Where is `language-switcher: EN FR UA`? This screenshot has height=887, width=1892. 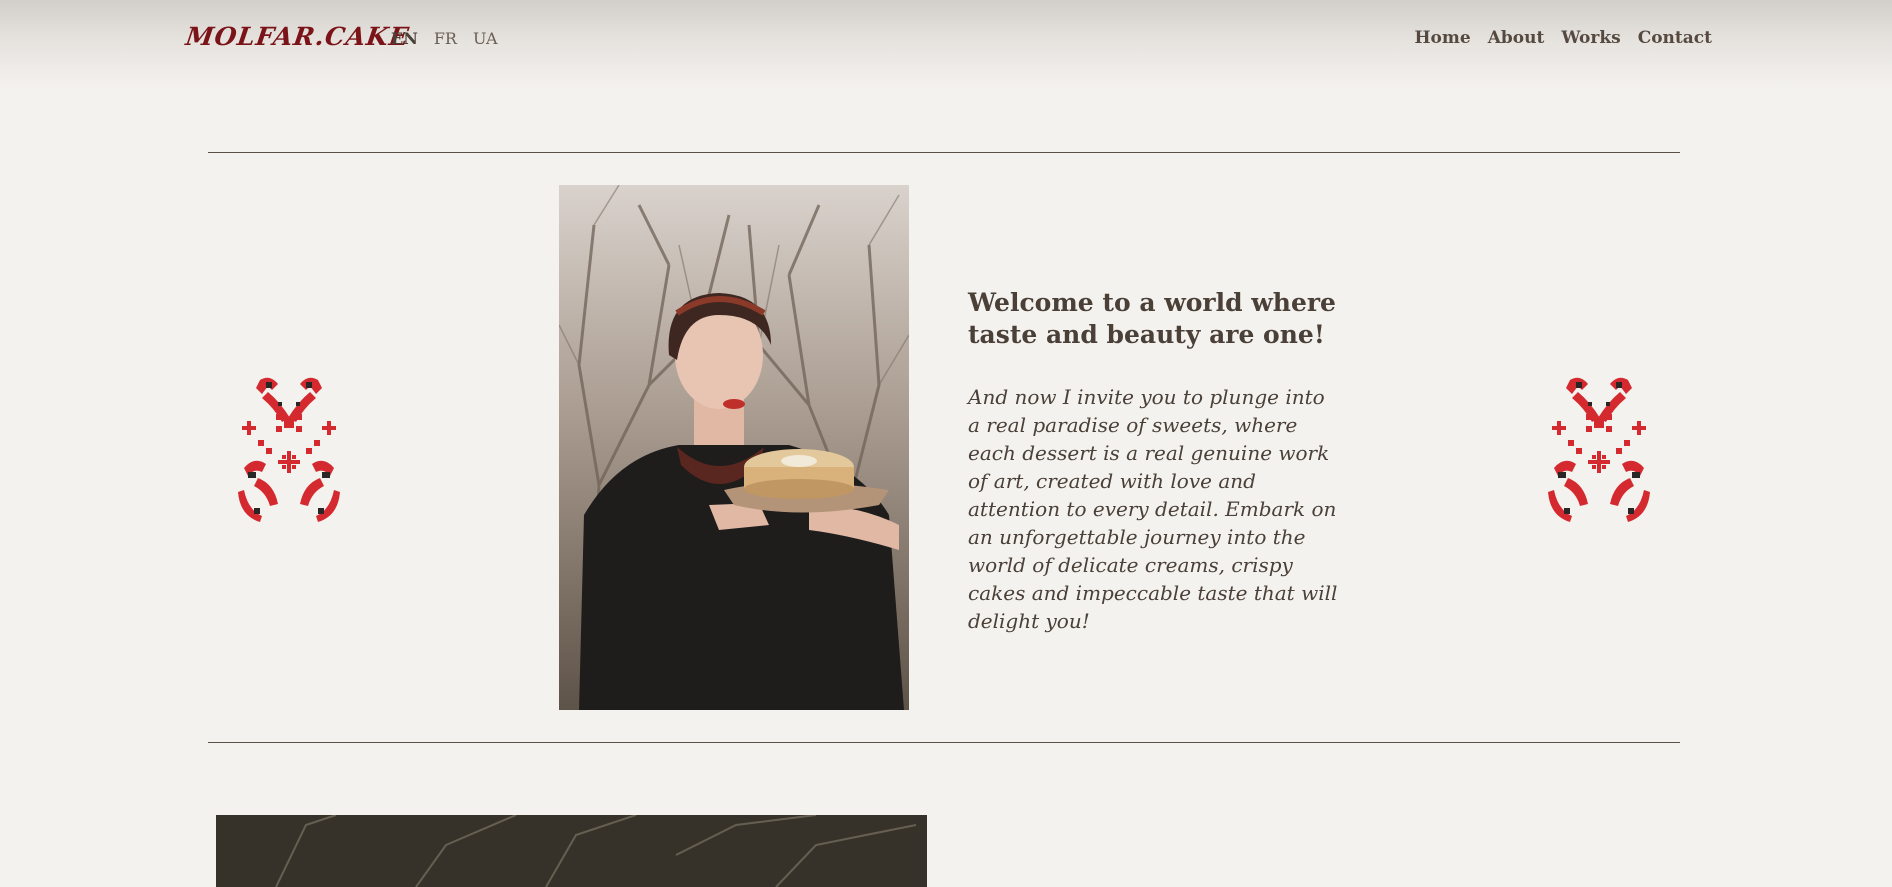 language-switcher: EN FR UA is located at coordinates (444, 38).